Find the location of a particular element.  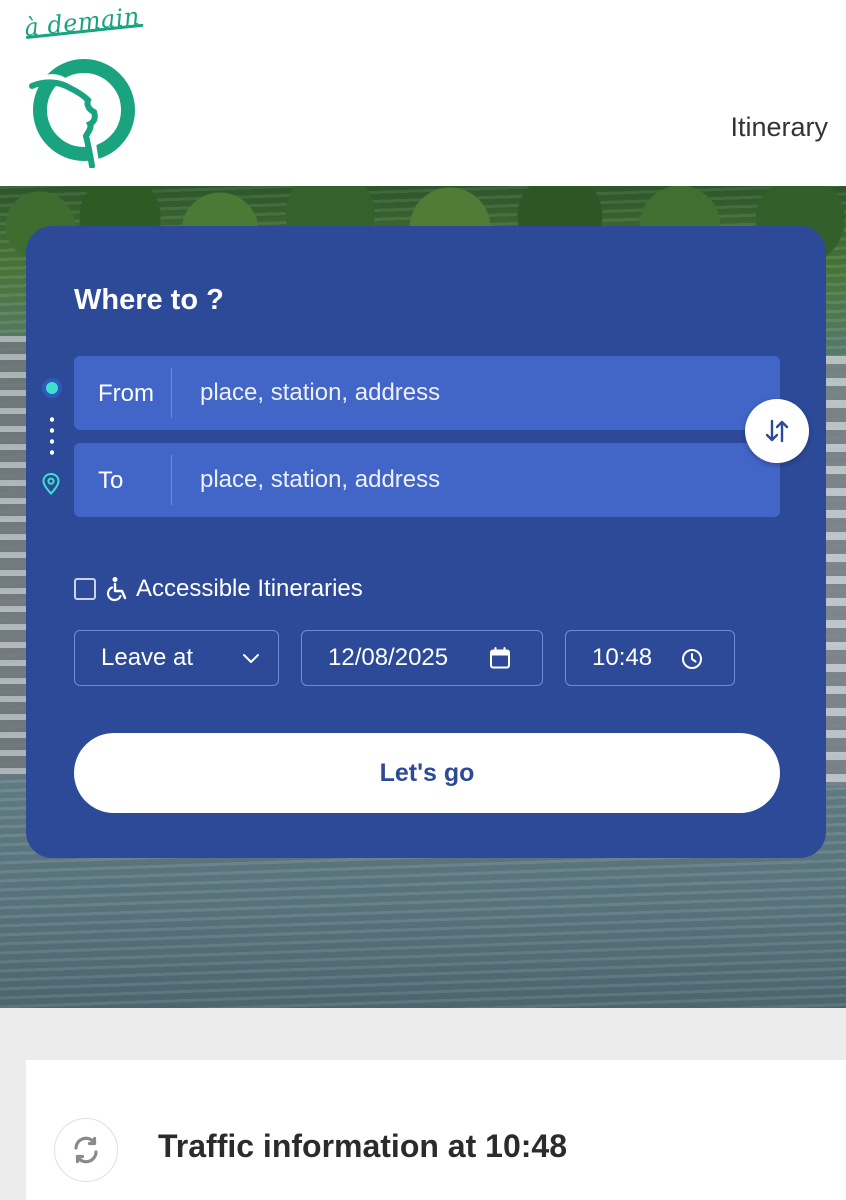

from-field: From is located at coordinates (427, 393).